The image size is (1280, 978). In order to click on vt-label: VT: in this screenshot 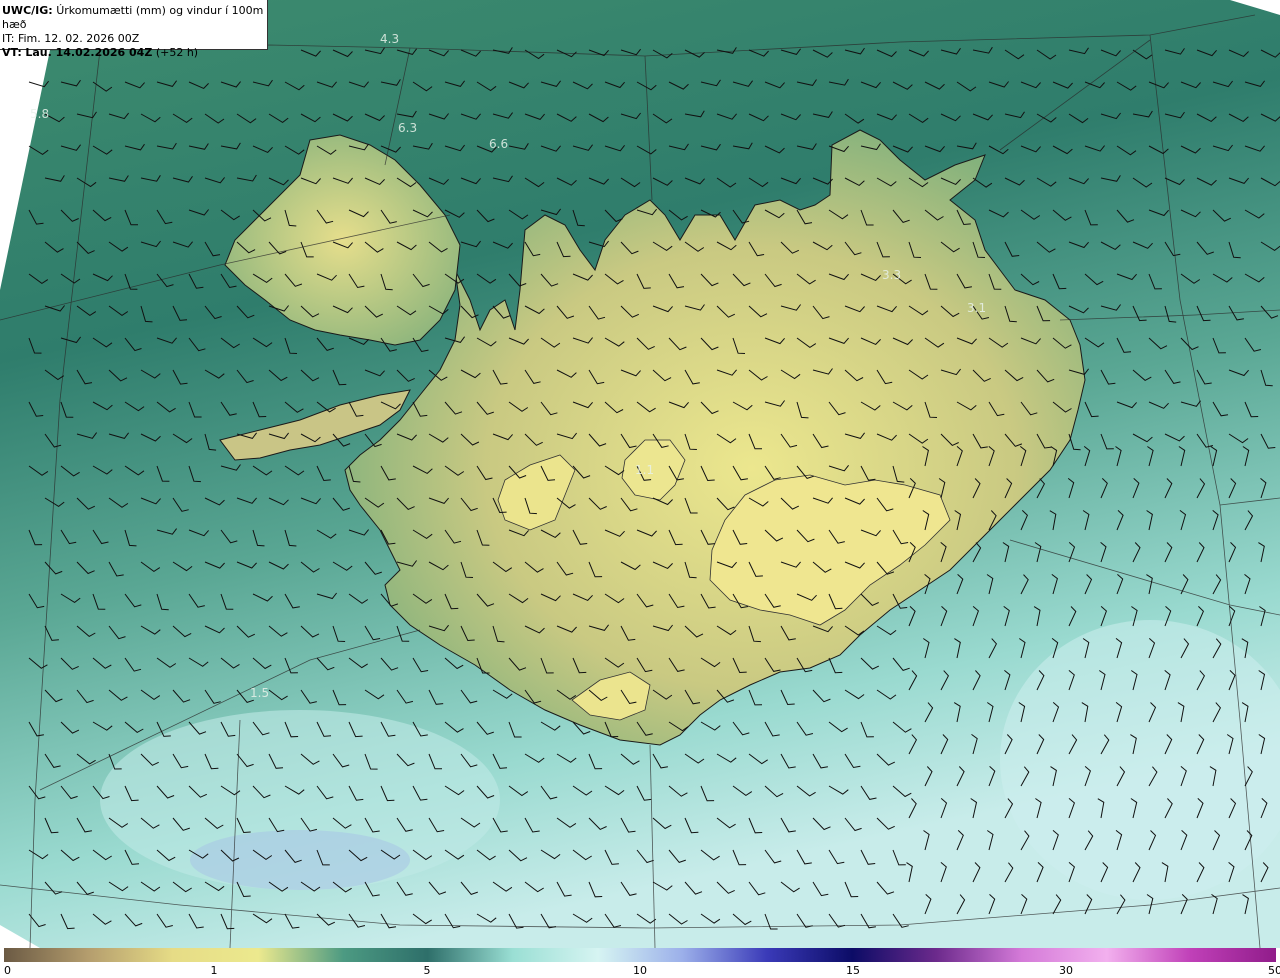, I will do `click(12, 52)`.